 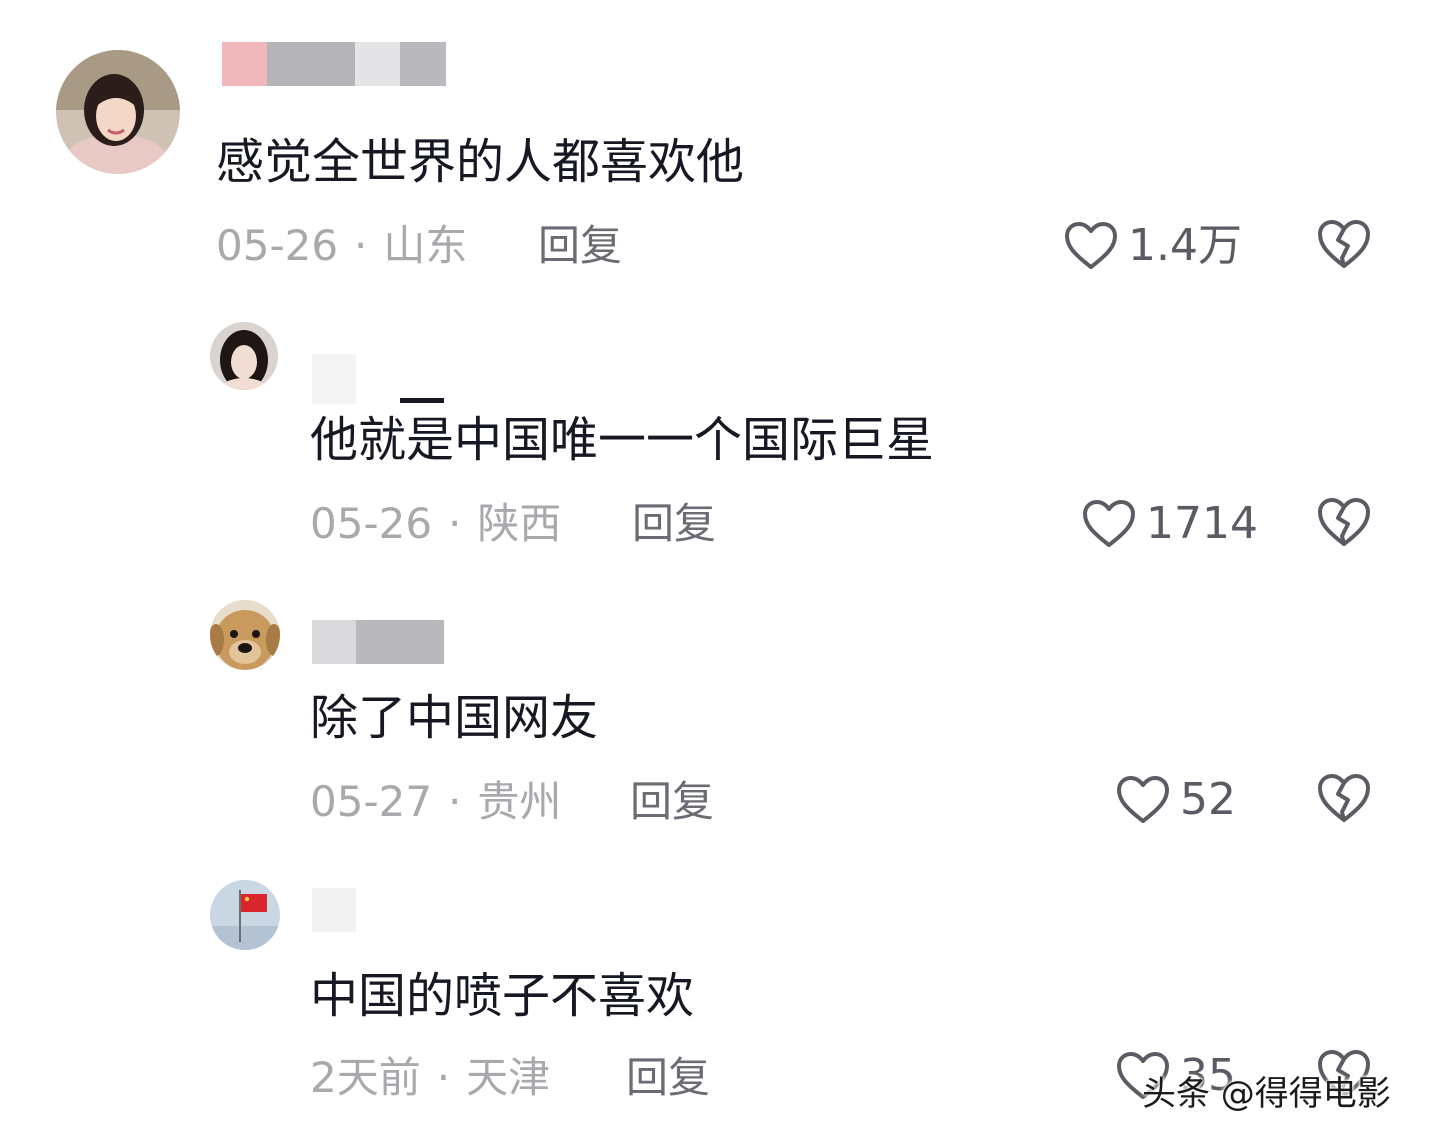 What do you see at coordinates (245, 915) in the screenshot?
I see `avatar-flag-icon` at bounding box center [245, 915].